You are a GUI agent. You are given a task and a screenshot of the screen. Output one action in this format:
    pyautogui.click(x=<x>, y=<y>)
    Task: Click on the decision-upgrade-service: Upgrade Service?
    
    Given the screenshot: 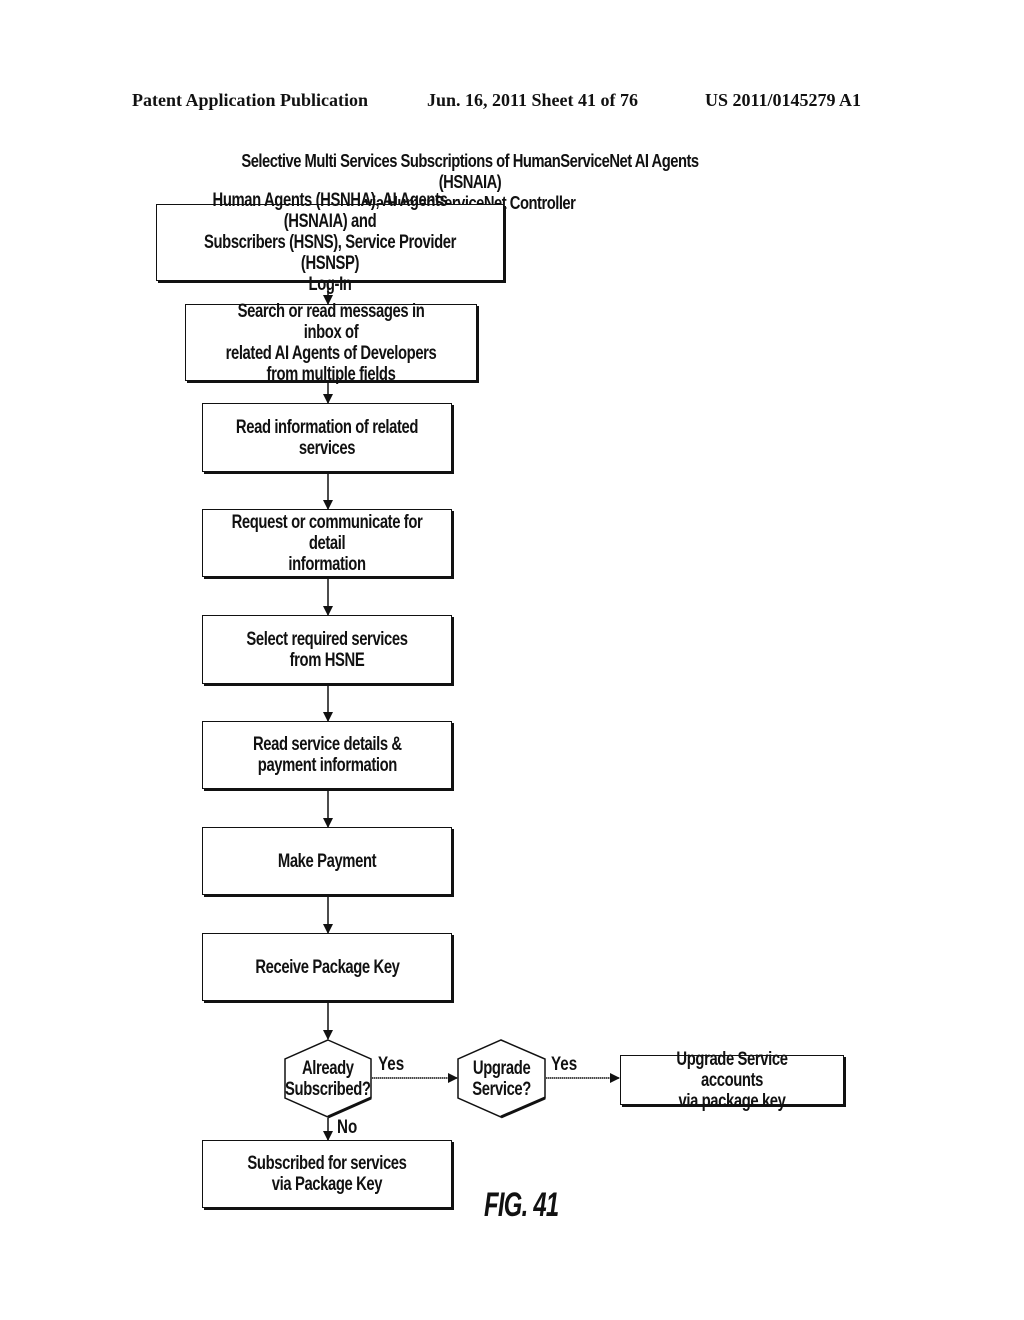 What is the action you would take?
    pyautogui.click(x=501, y=1079)
    